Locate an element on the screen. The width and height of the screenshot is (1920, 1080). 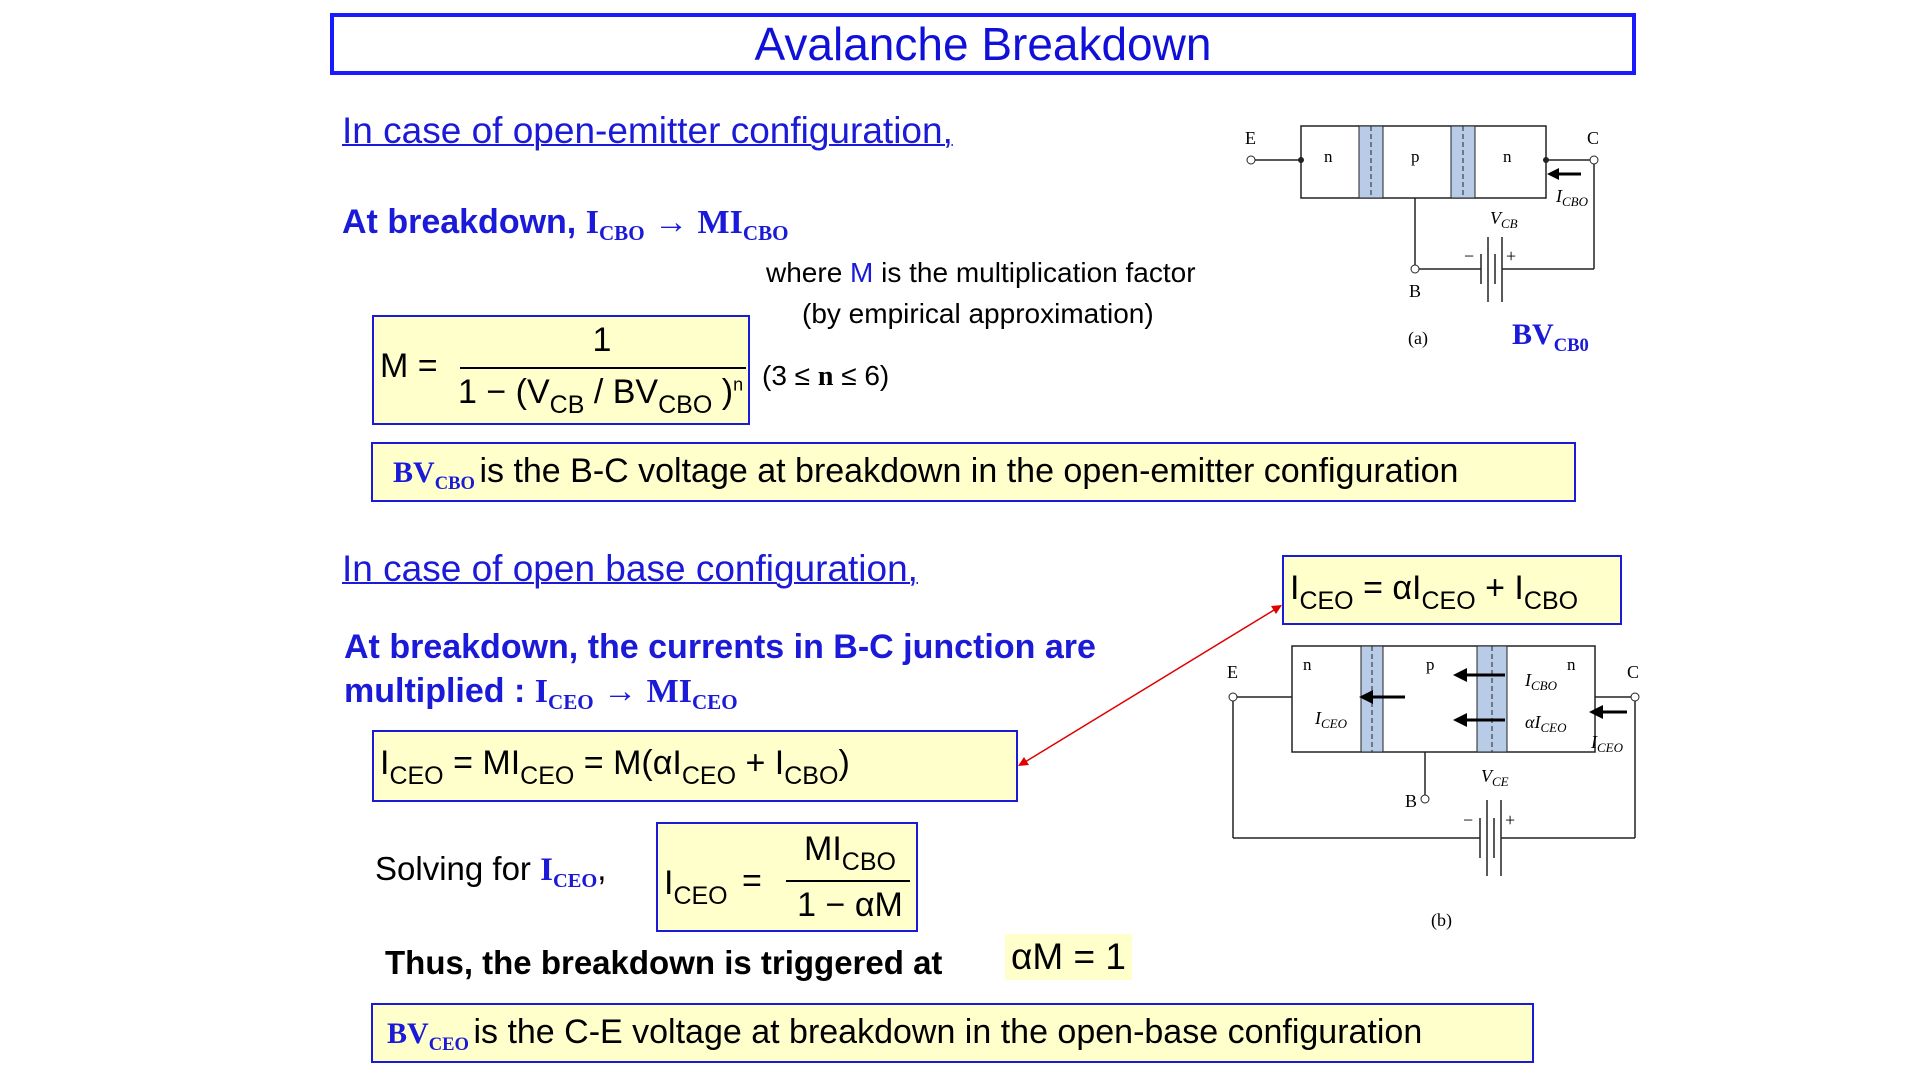
diagram-a-label-e: E is located at coordinates (1250, 138).